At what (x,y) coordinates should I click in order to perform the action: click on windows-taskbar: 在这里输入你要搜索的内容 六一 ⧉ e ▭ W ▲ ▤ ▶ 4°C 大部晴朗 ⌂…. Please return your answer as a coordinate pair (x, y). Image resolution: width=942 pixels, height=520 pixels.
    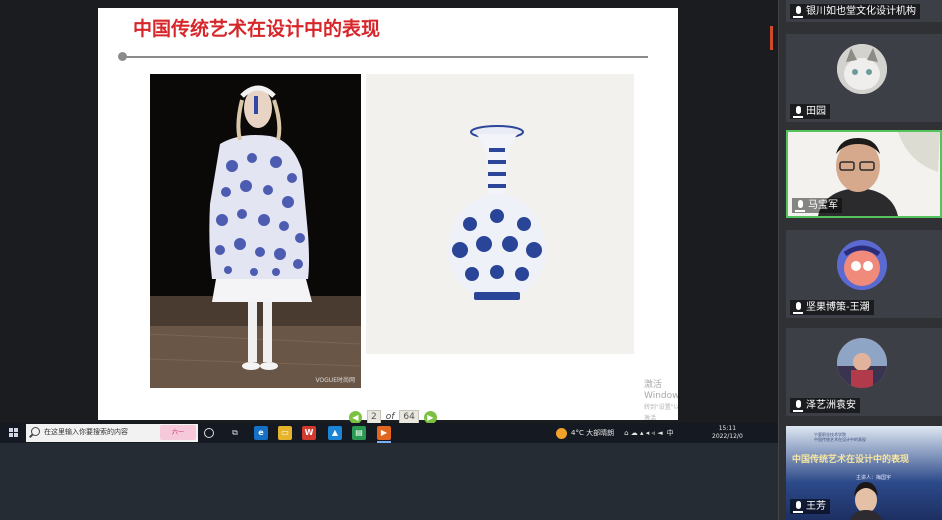
    Looking at the image, I should click on (389, 433).